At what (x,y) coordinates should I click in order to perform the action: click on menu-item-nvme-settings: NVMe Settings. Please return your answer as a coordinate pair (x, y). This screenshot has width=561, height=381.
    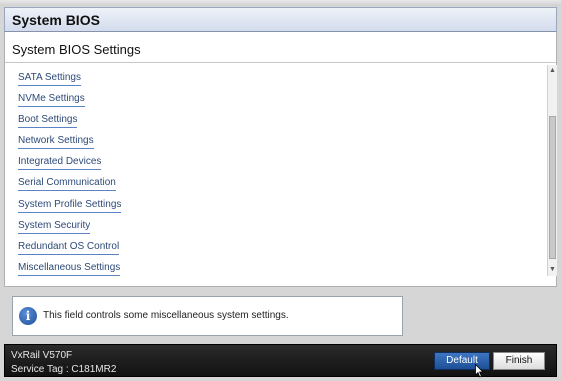
    Looking at the image, I should click on (278, 100).